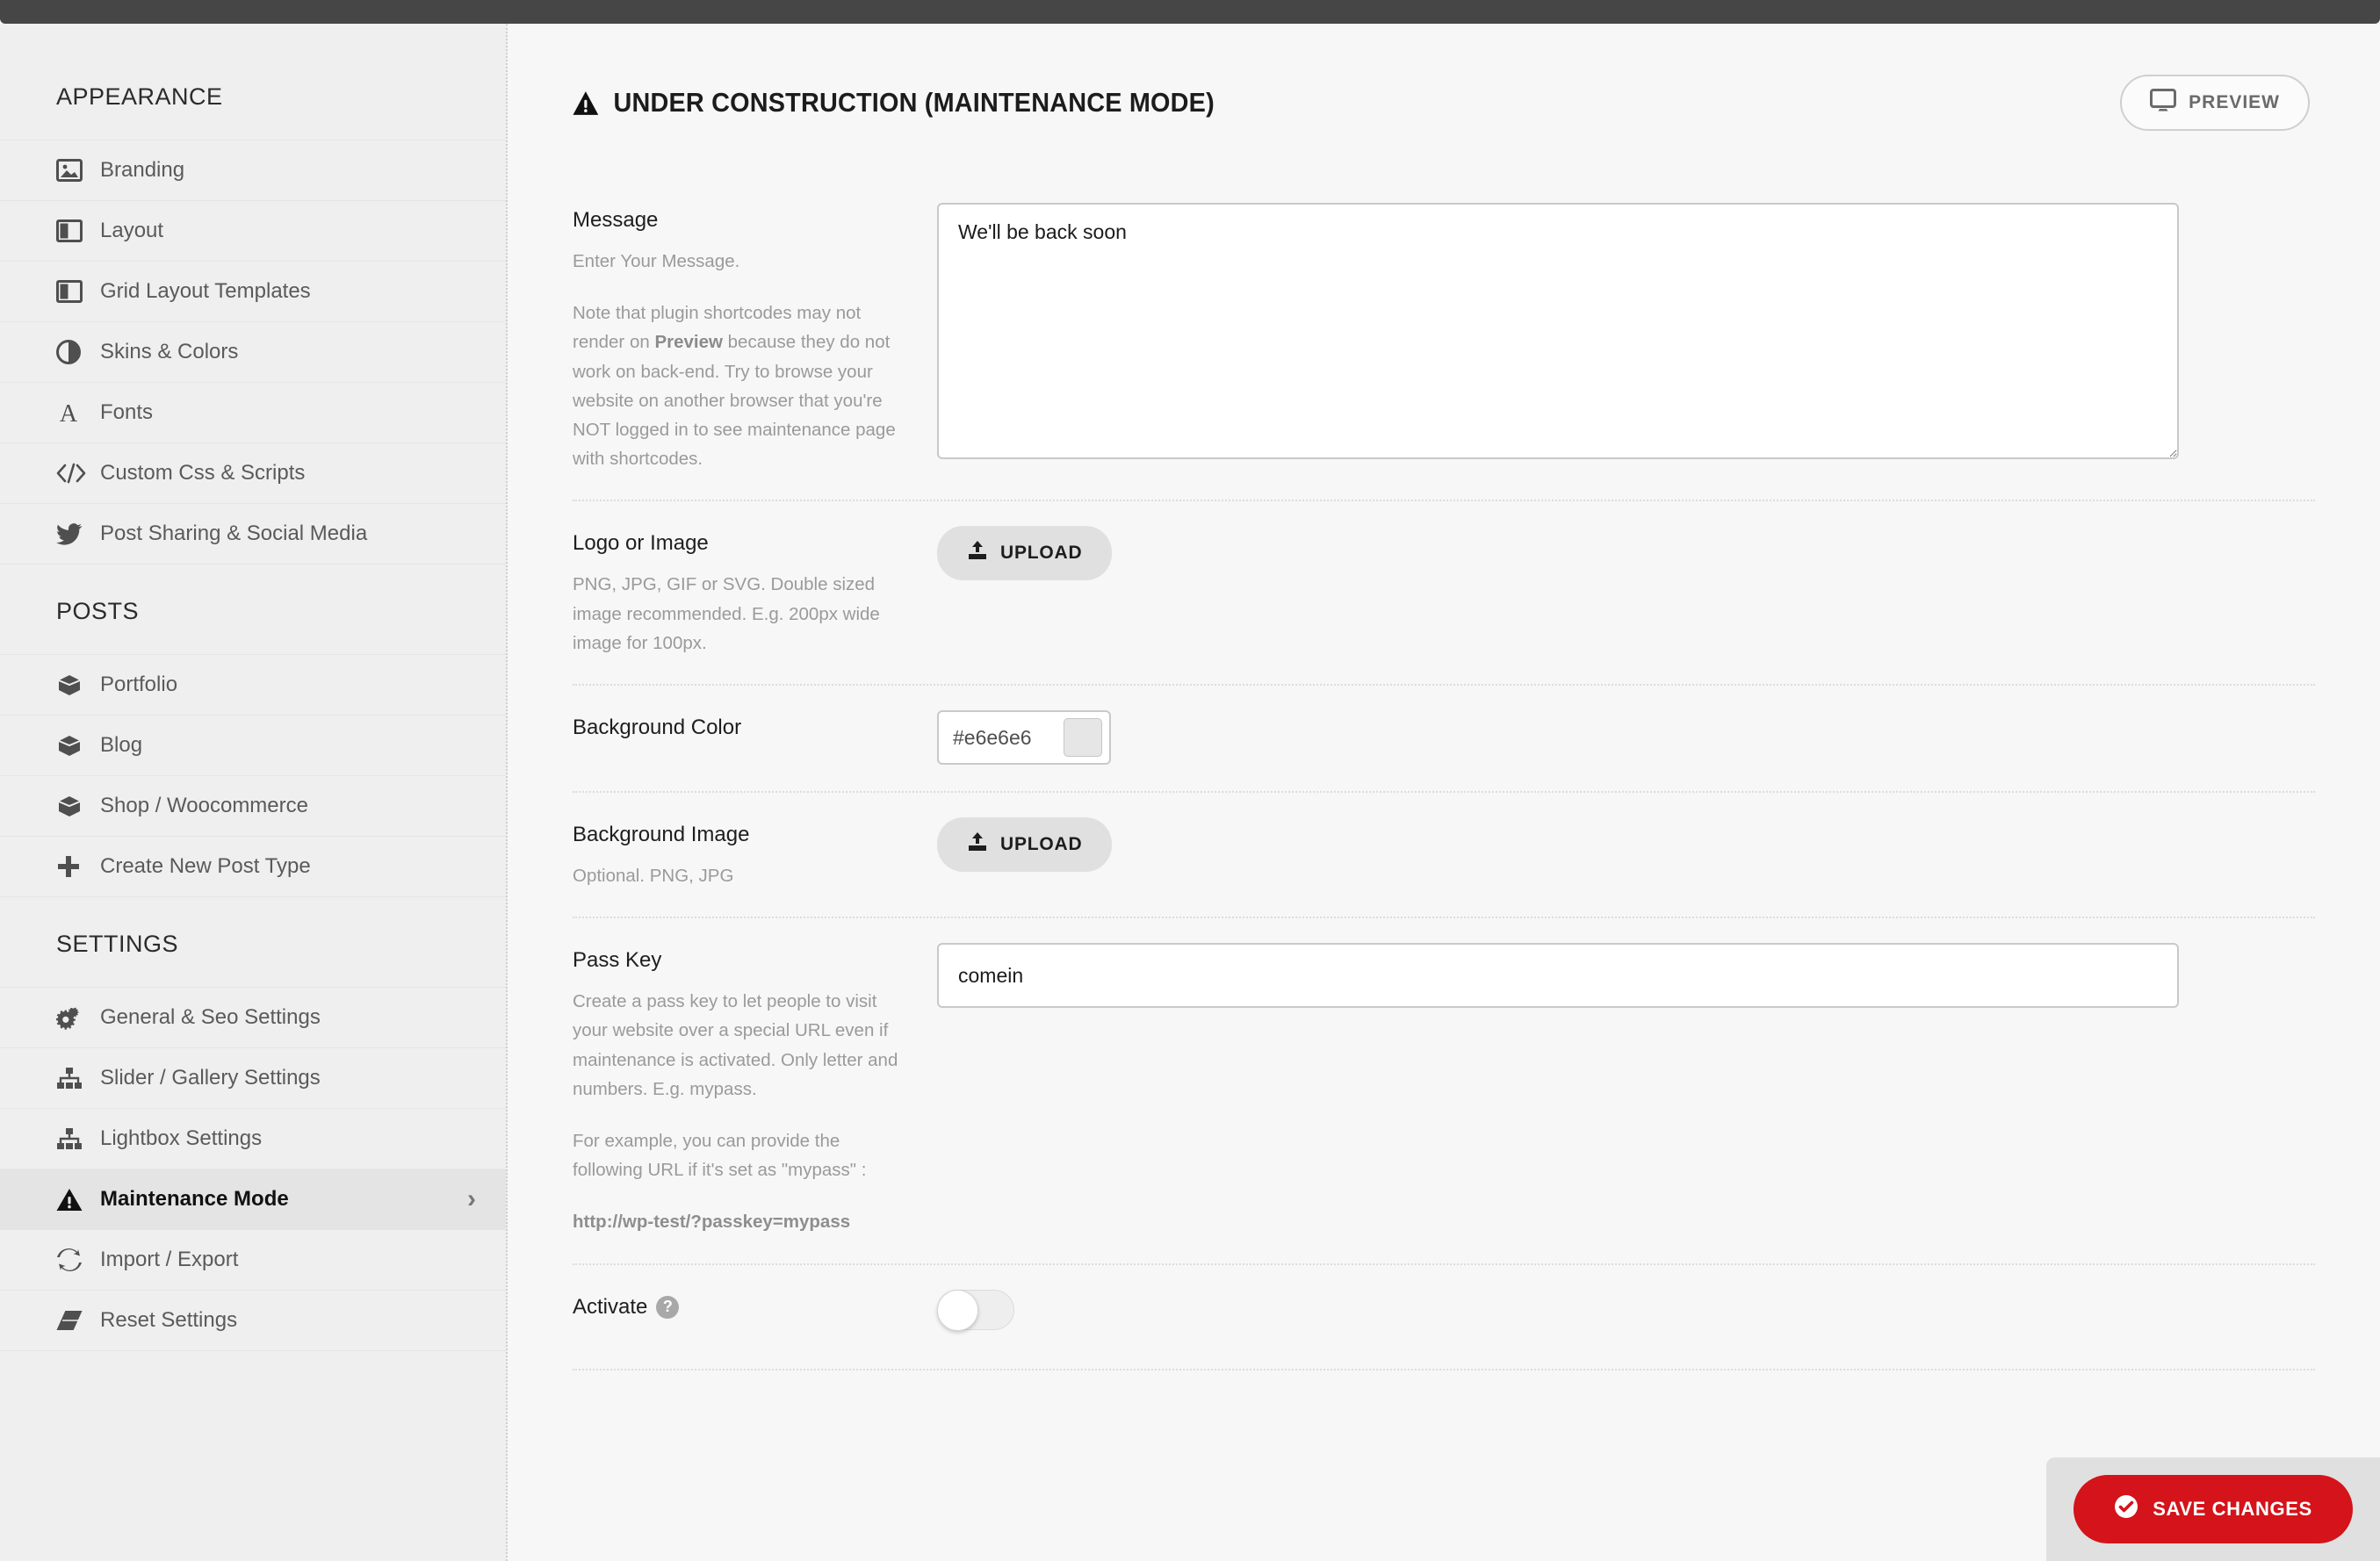  Describe the element at coordinates (653, 876) in the screenshot. I see `background-image-desc: Optional. PNG, JPG` at that location.